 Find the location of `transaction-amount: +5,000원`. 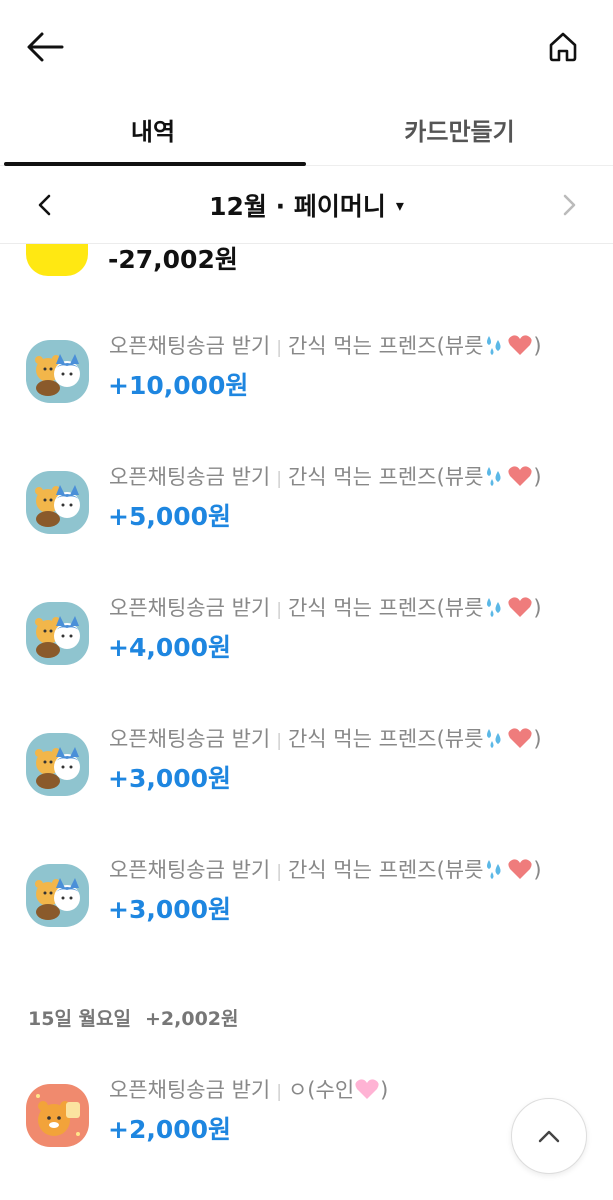

transaction-amount: +5,000원 is located at coordinates (170, 516).